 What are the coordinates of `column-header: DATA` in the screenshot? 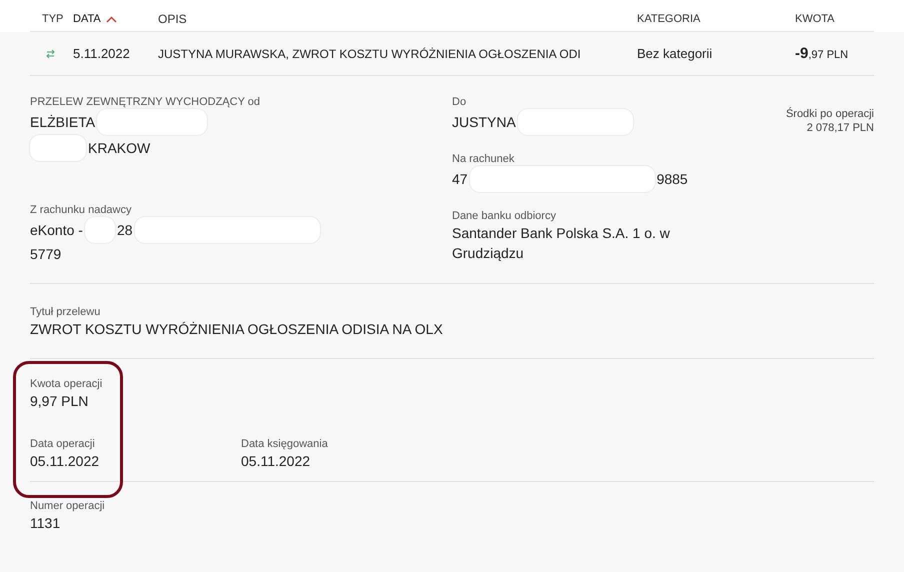 It's located at (87, 19).